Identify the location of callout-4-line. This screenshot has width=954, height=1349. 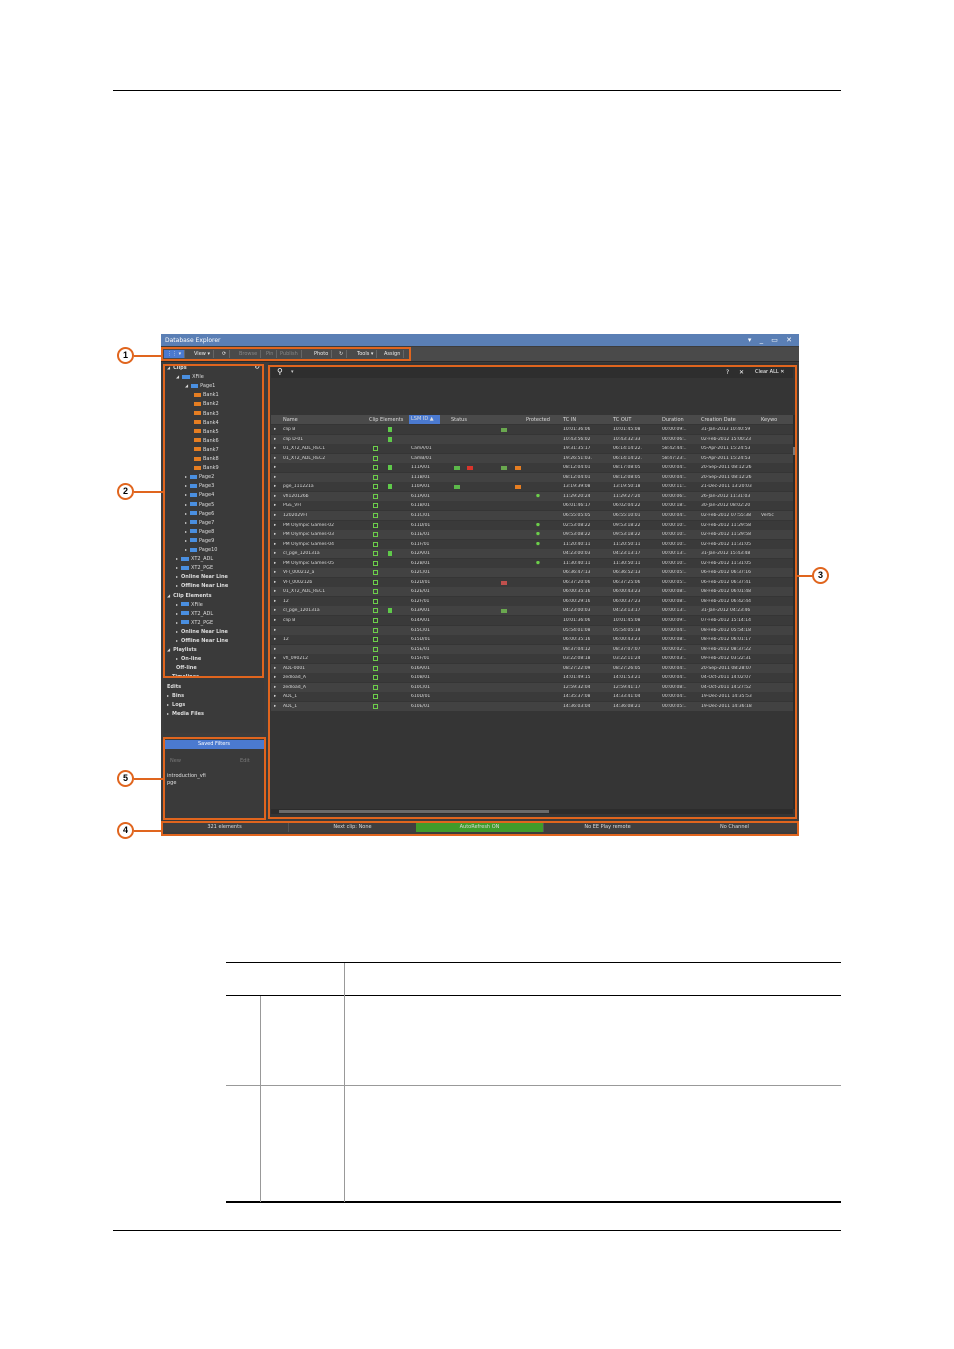
(148, 831).